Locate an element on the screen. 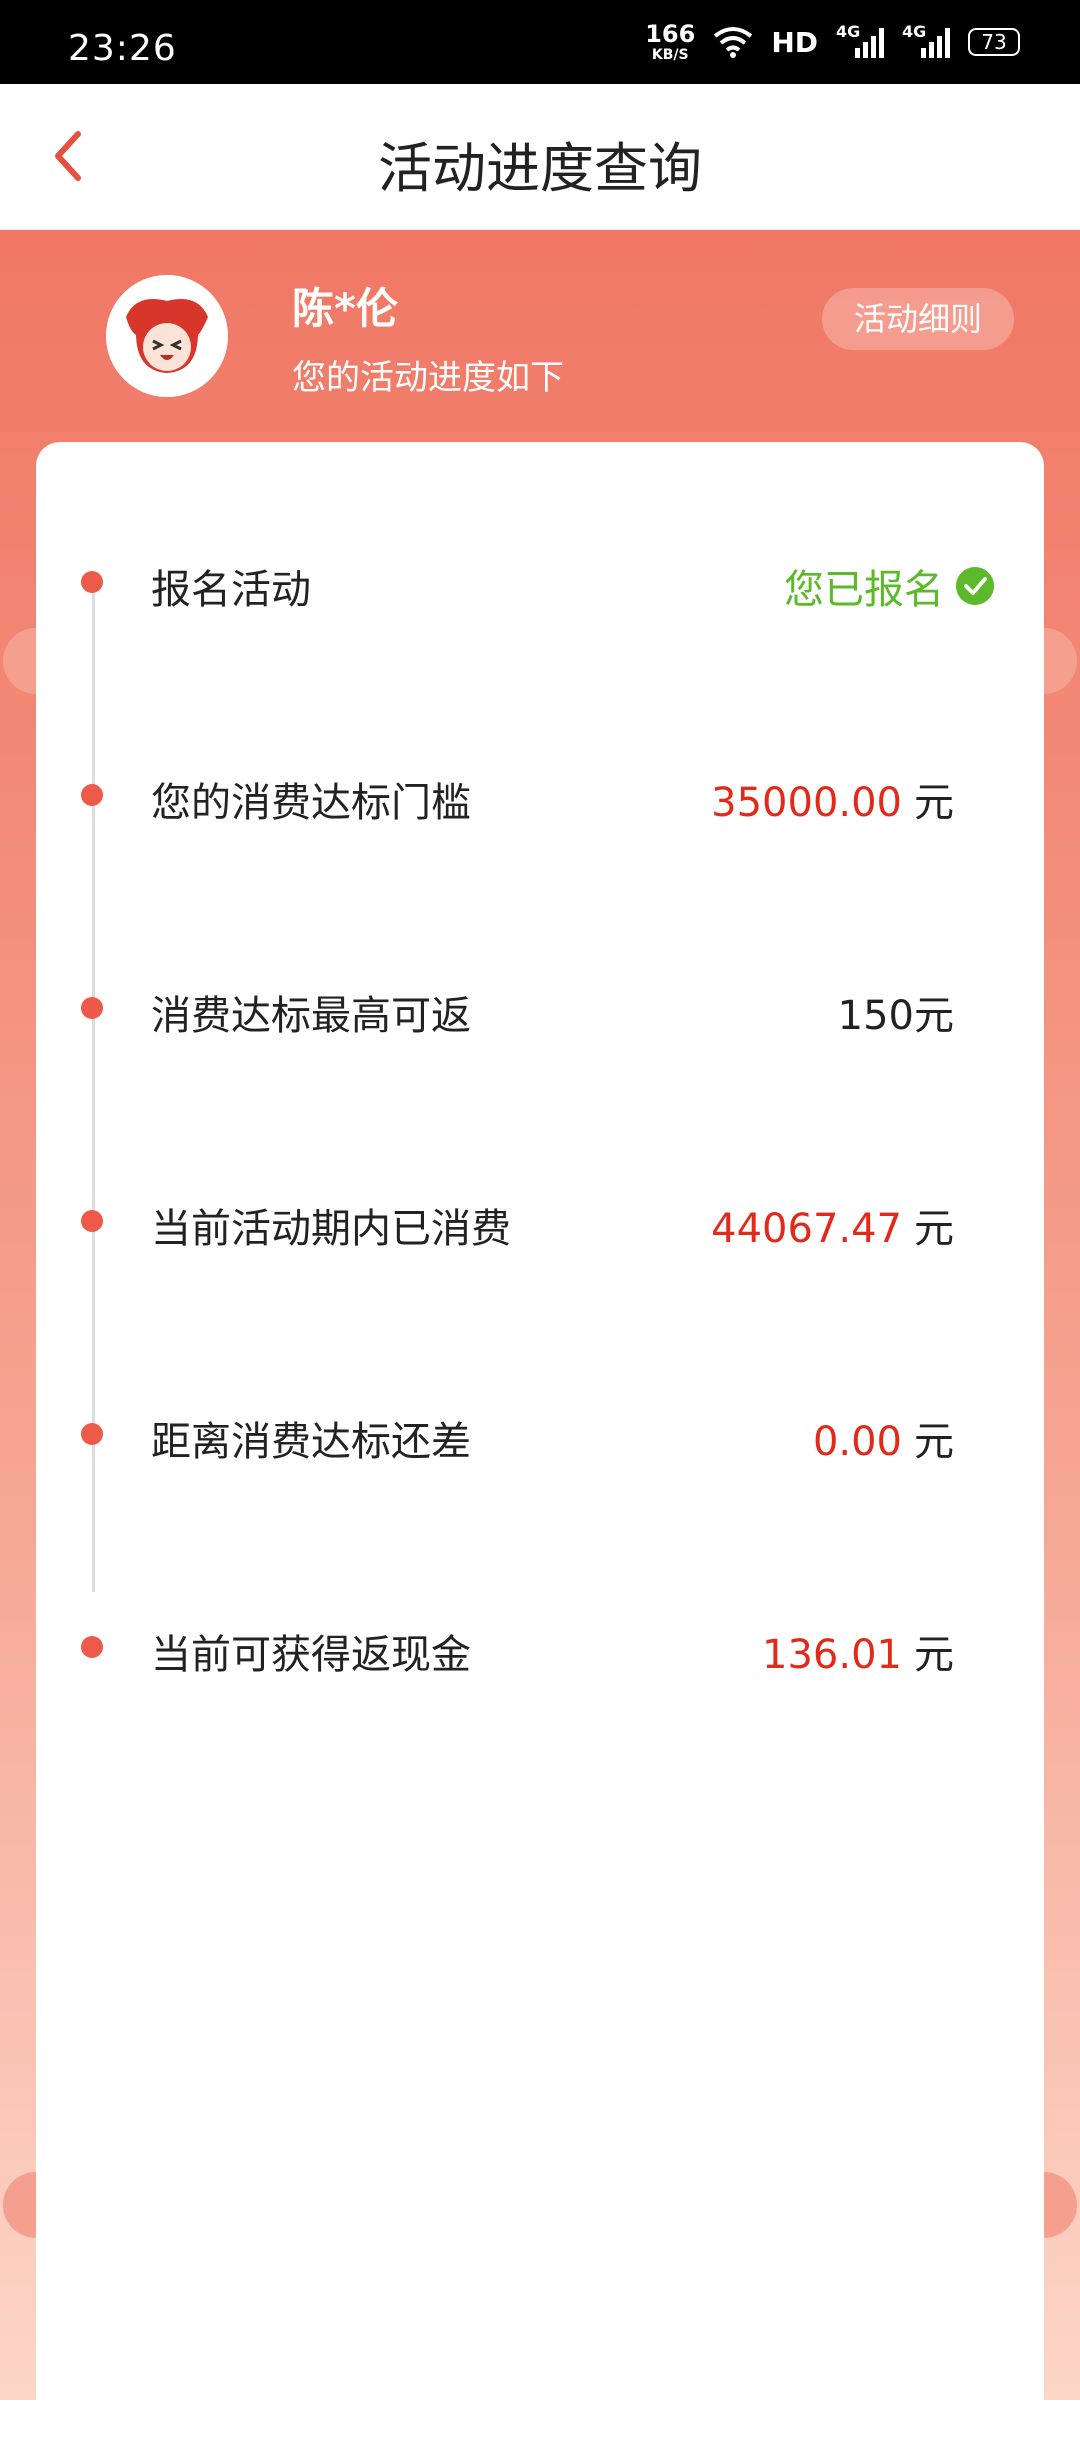 The width and height of the screenshot is (1080, 2442). progress-row-max-return: 消费达标最高可返 150元 is located at coordinates (540, 1008).